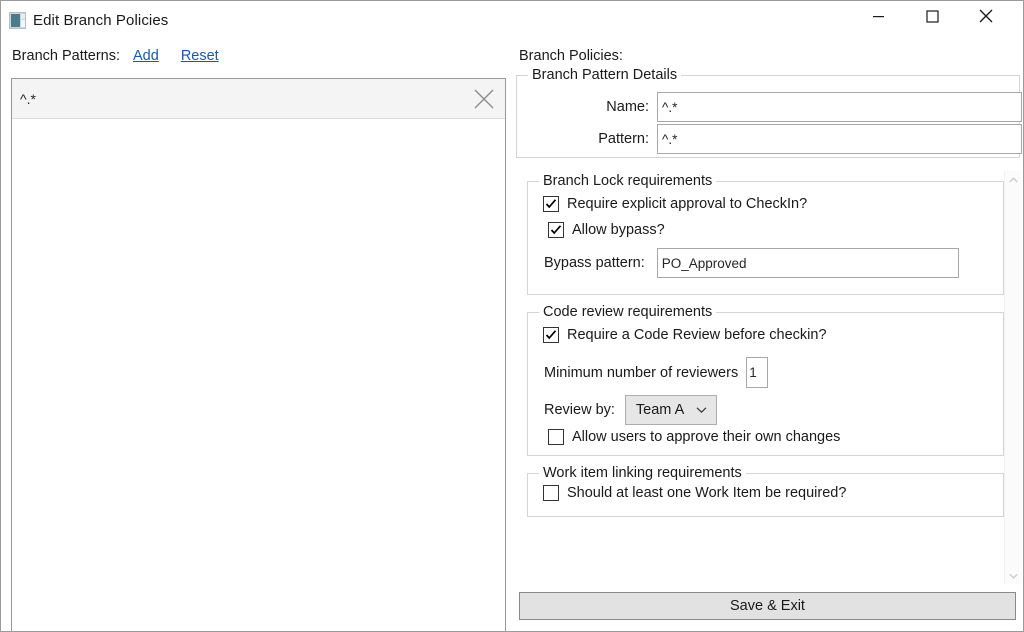 Image resolution: width=1024 pixels, height=632 pixels. I want to click on name-label: Name:, so click(627, 107).